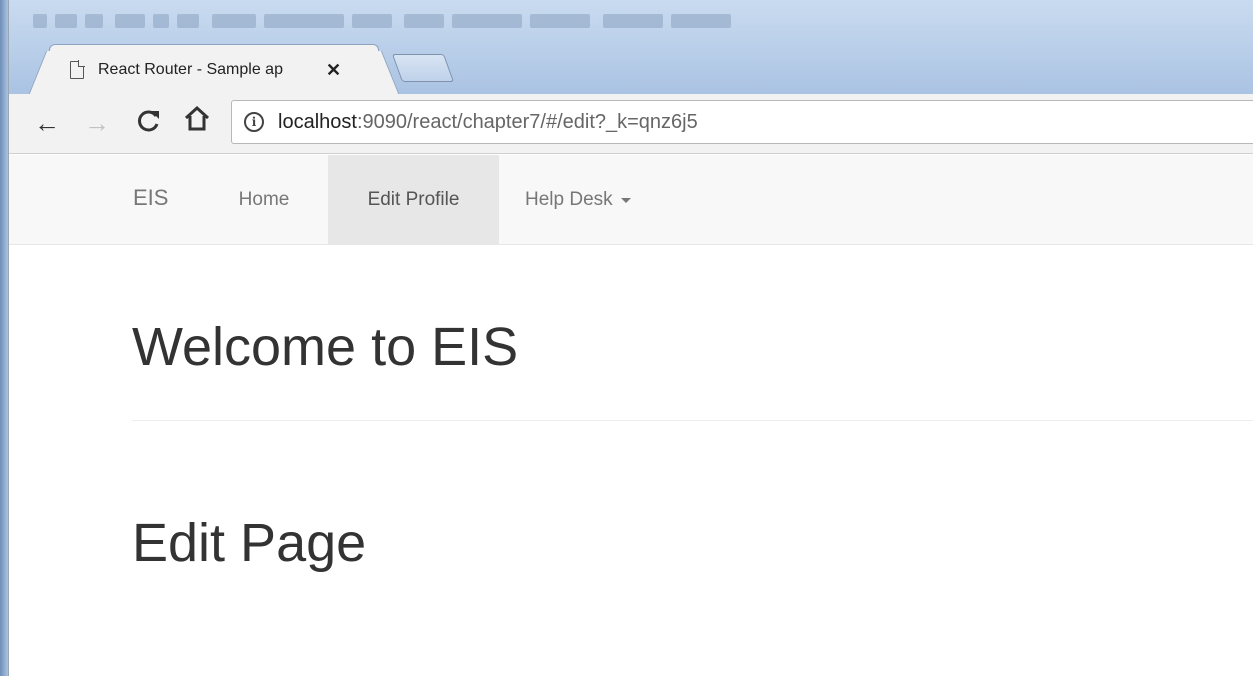 The image size is (1253, 676). I want to click on background-window-toolbar, so click(641, 23).